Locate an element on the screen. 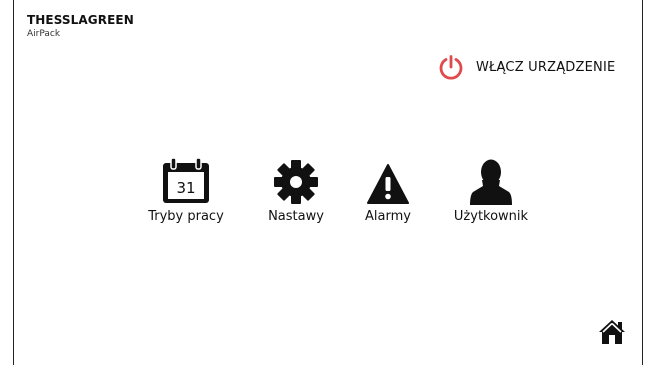 Image resolution: width=649 pixels, height=365 pixels. home-button is located at coordinates (612, 334).